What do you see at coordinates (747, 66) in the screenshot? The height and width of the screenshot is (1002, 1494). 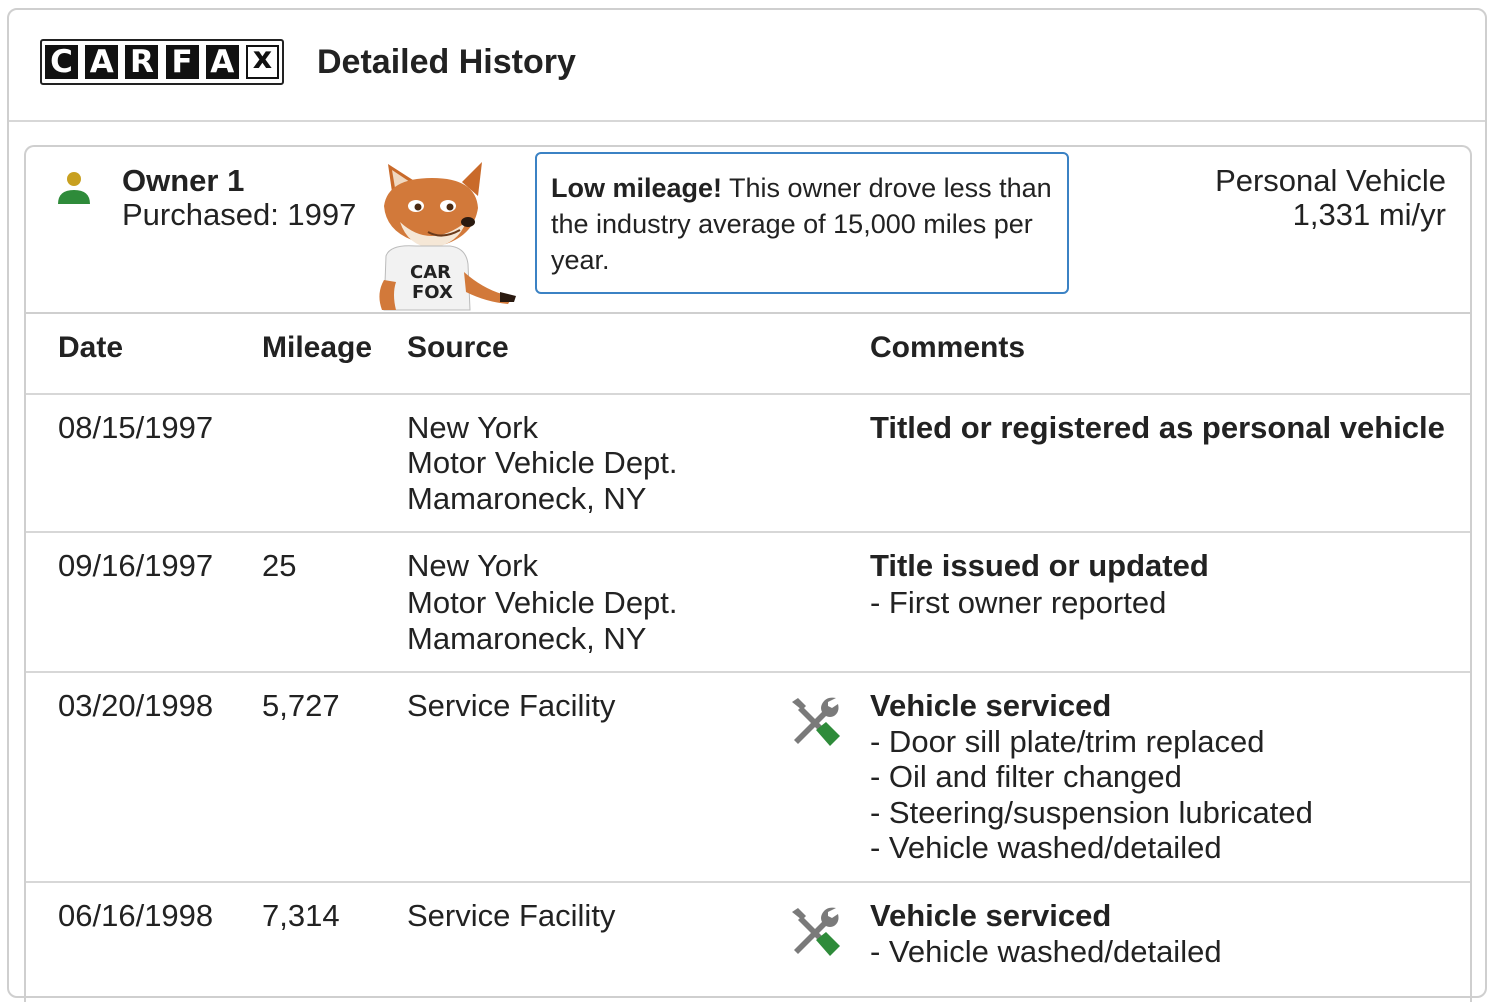 I see `report-header: C A R F A x Detailed History` at bounding box center [747, 66].